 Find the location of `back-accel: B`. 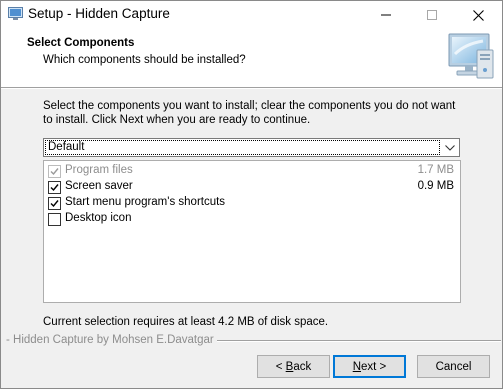

back-accel: B is located at coordinates (289, 366).